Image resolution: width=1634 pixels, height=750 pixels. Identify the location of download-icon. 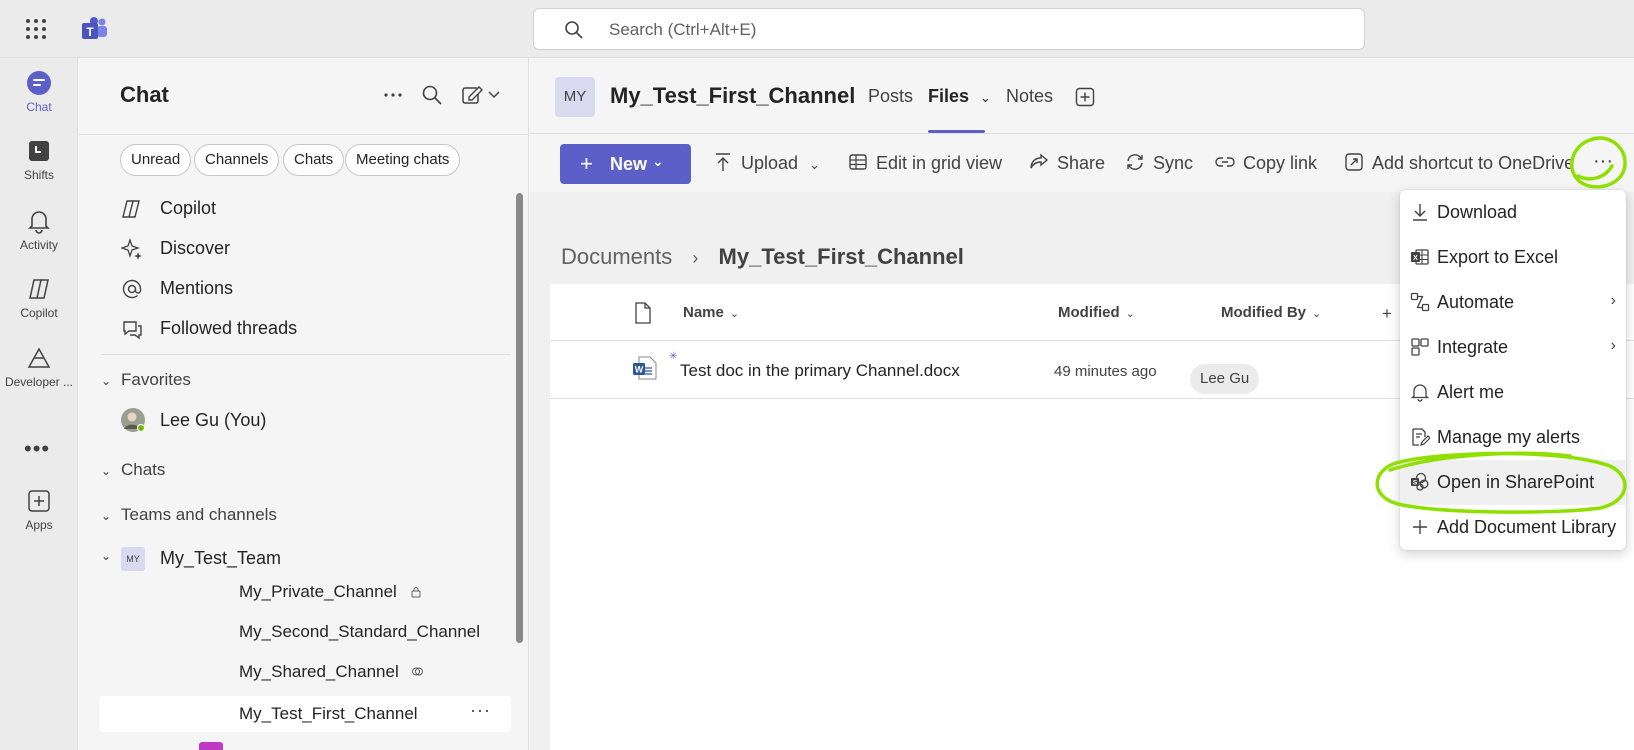
(1420, 212).